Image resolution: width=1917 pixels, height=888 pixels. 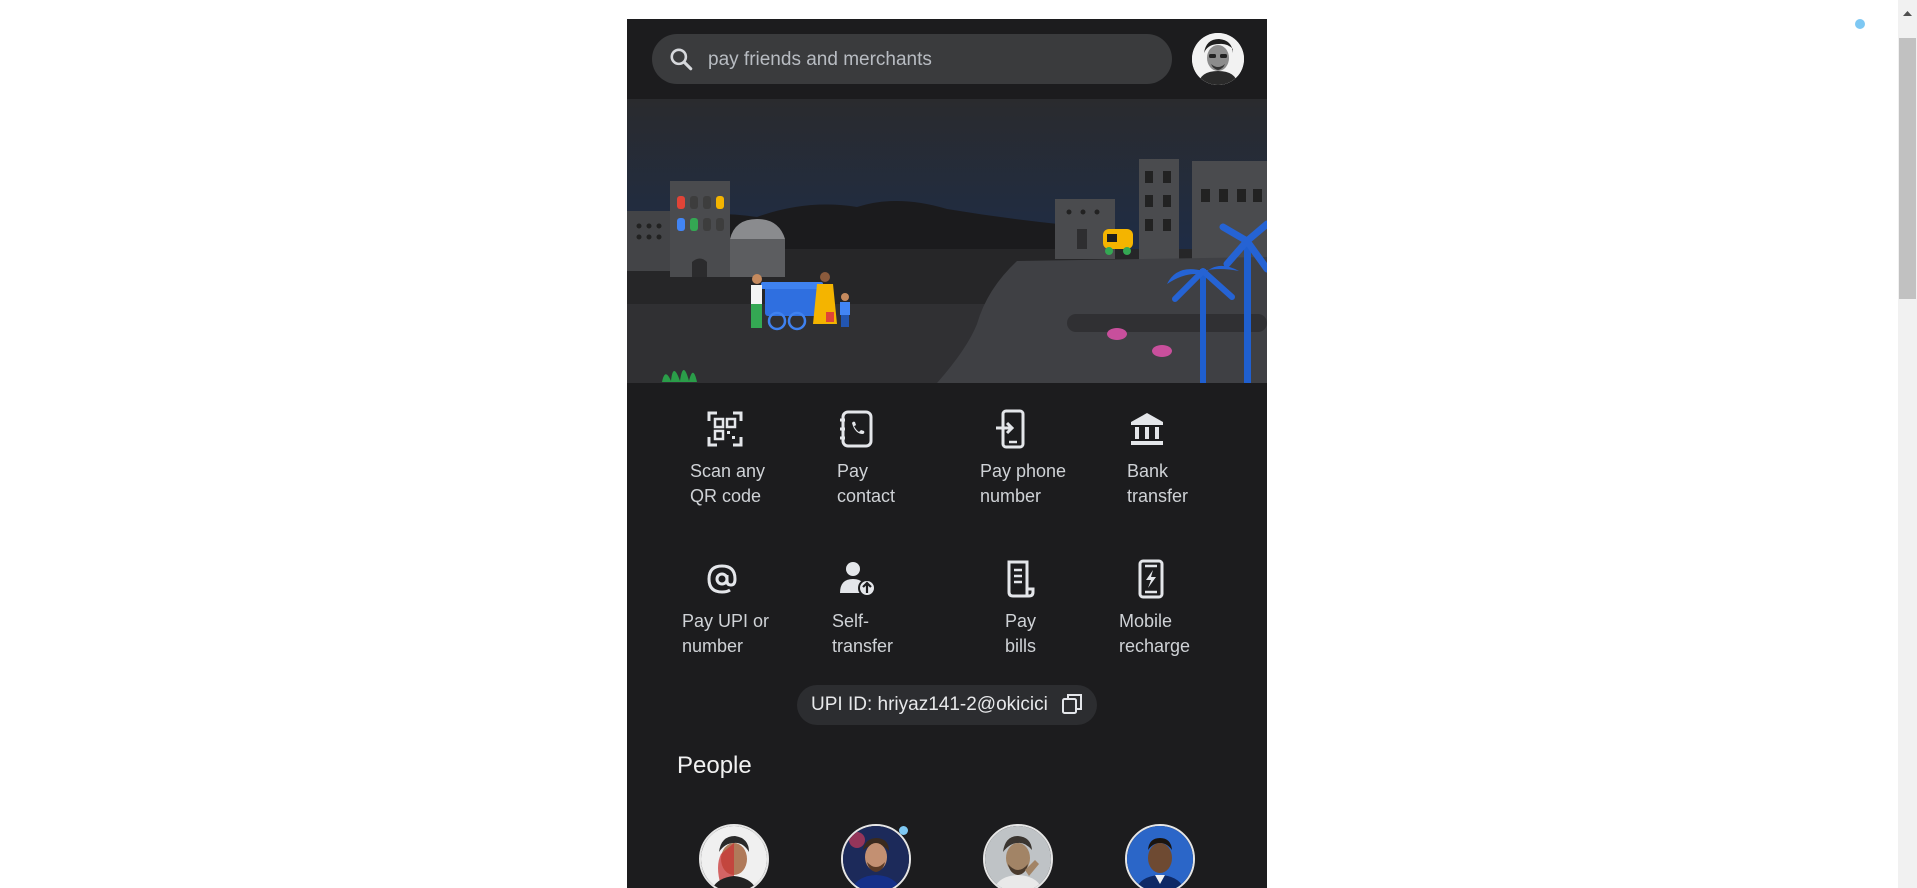 I want to click on phone-transfer-icon, so click(x=1010, y=429).